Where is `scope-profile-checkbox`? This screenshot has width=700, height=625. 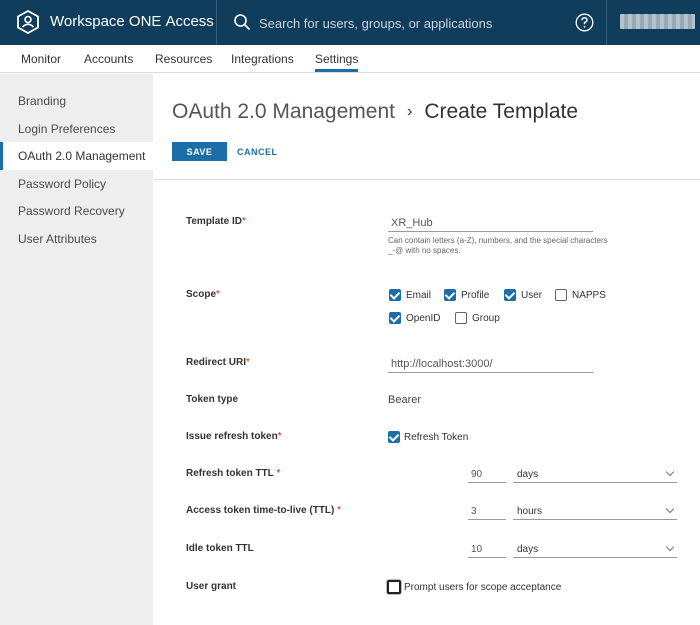
scope-profile-checkbox is located at coordinates (450, 295).